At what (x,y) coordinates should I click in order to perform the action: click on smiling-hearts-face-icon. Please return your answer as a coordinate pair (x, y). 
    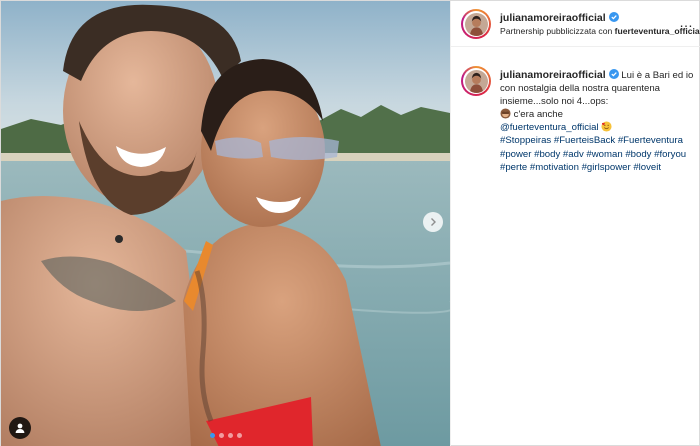
    Looking at the image, I should click on (606, 126).